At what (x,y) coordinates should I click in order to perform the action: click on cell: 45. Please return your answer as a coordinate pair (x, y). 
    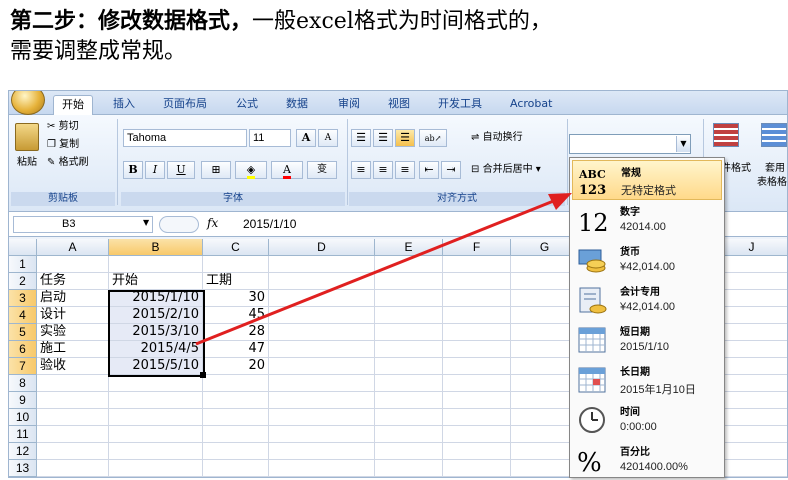
    Looking at the image, I should click on (236, 315).